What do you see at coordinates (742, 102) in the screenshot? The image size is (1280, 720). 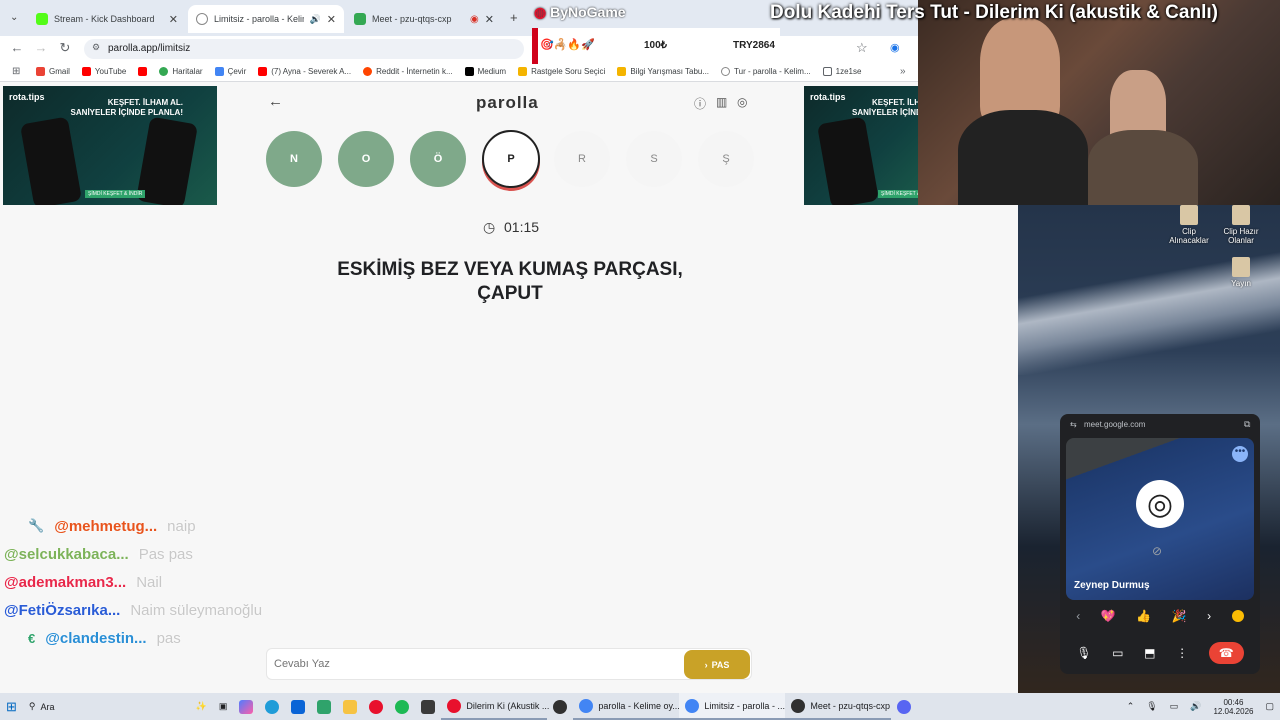 I see `profile-icon: ◎` at bounding box center [742, 102].